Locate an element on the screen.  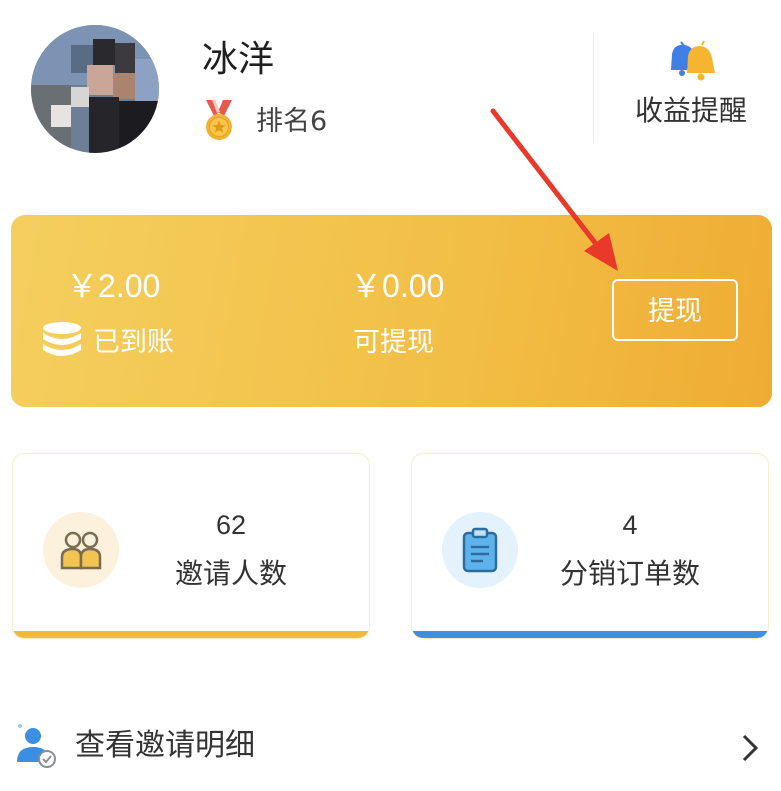
order-card-accent-bar is located at coordinates (590, 634).